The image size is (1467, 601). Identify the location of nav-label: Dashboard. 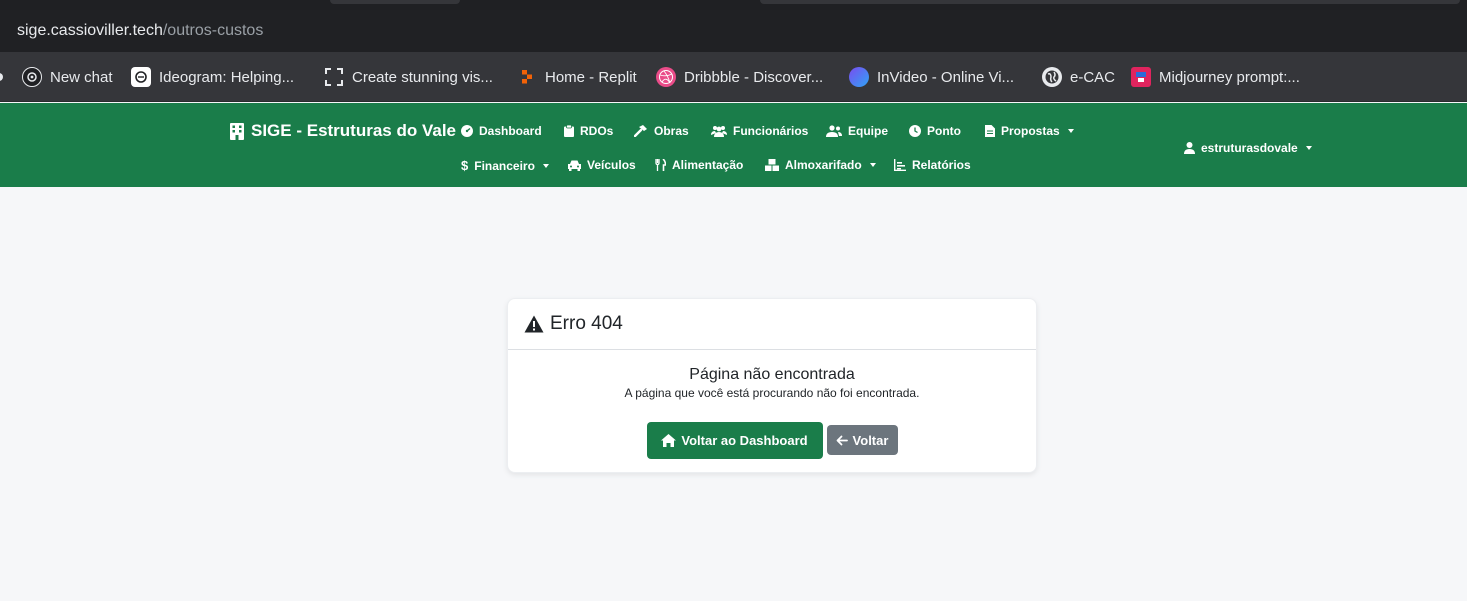
(510, 131).